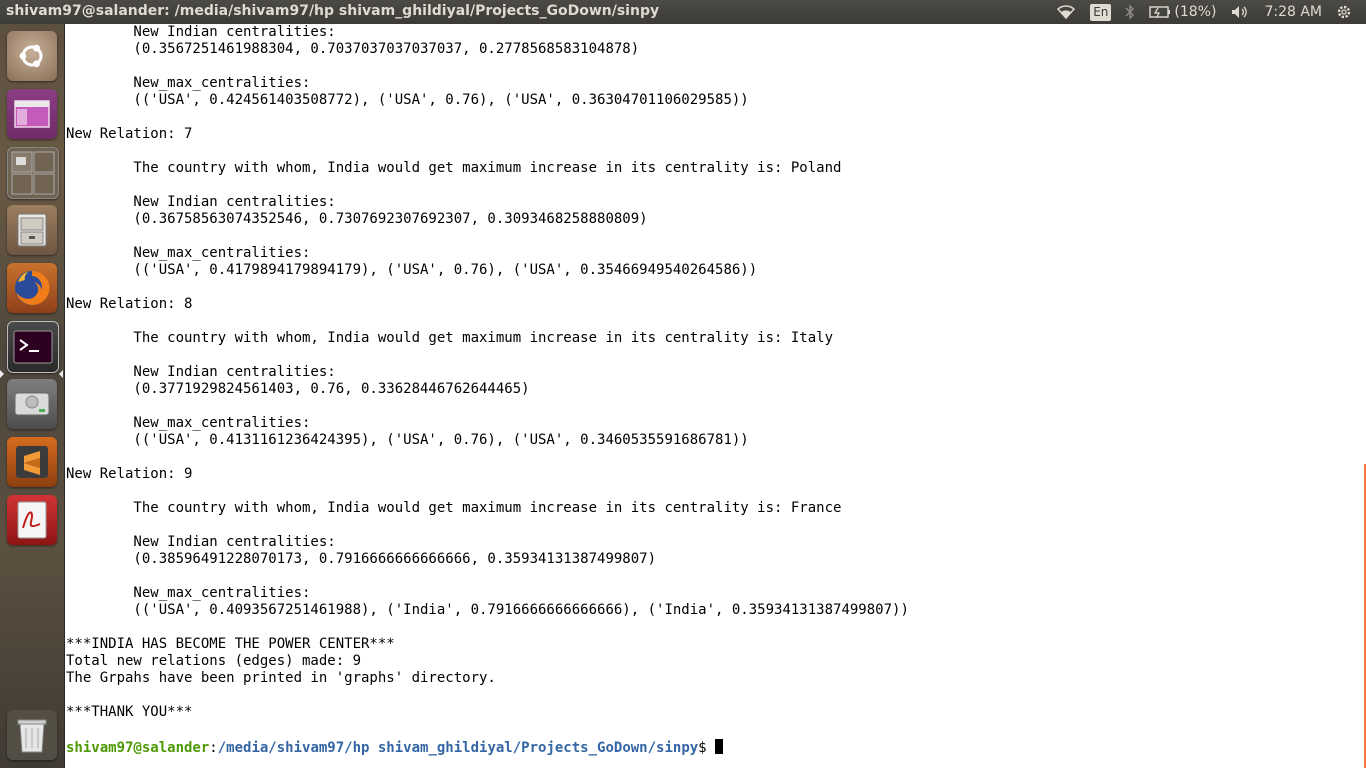 Image resolution: width=1366 pixels, height=768 pixels. Describe the element at coordinates (718, 746) in the screenshot. I see `text-cursor` at that location.